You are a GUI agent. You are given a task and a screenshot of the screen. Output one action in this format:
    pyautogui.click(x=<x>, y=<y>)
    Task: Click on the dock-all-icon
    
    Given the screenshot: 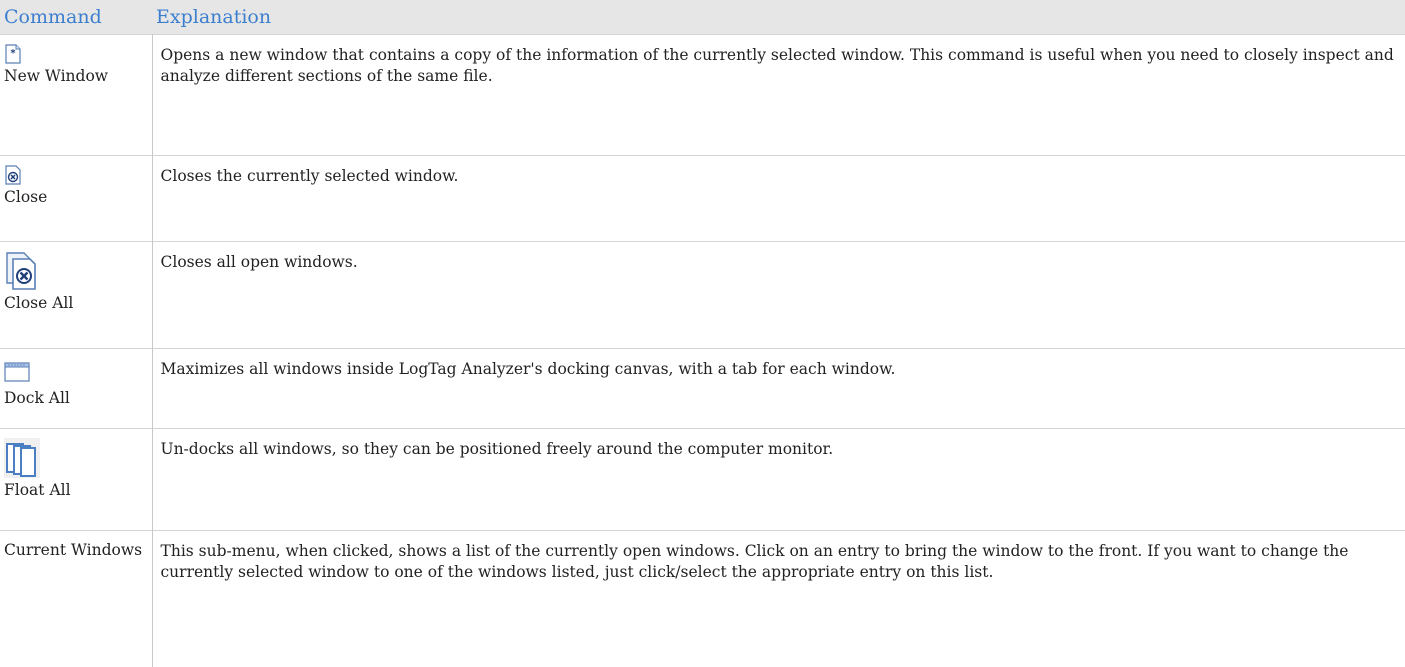 What is the action you would take?
    pyautogui.click(x=17, y=372)
    